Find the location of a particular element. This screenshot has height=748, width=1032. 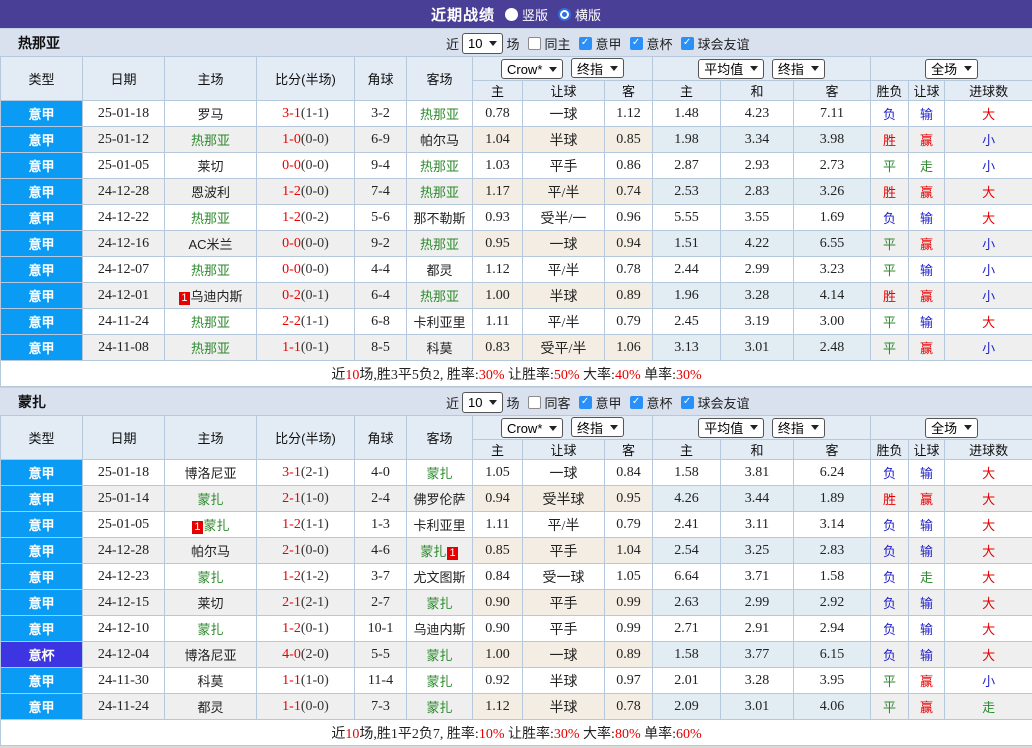

score-cell: 1-0(0-0) is located at coordinates (306, 140).